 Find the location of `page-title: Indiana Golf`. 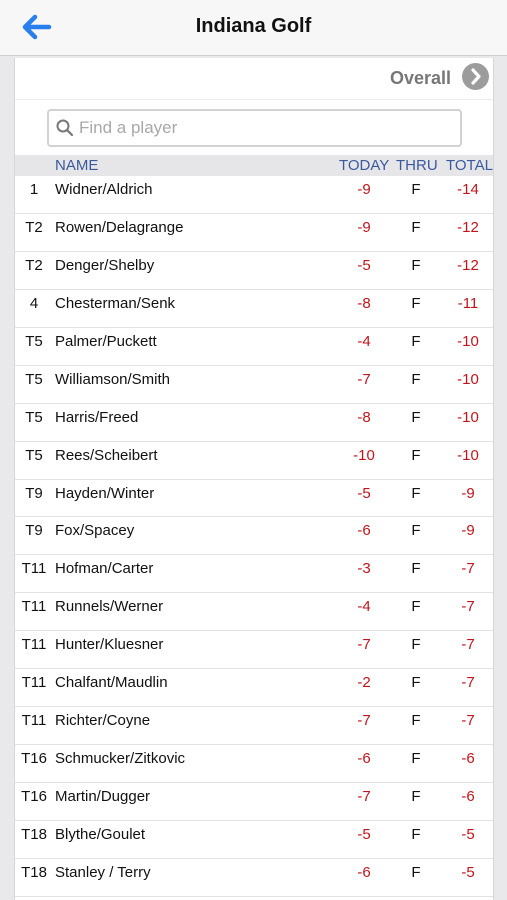

page-title: Indiana Golf is located at coordinates (253, 26).